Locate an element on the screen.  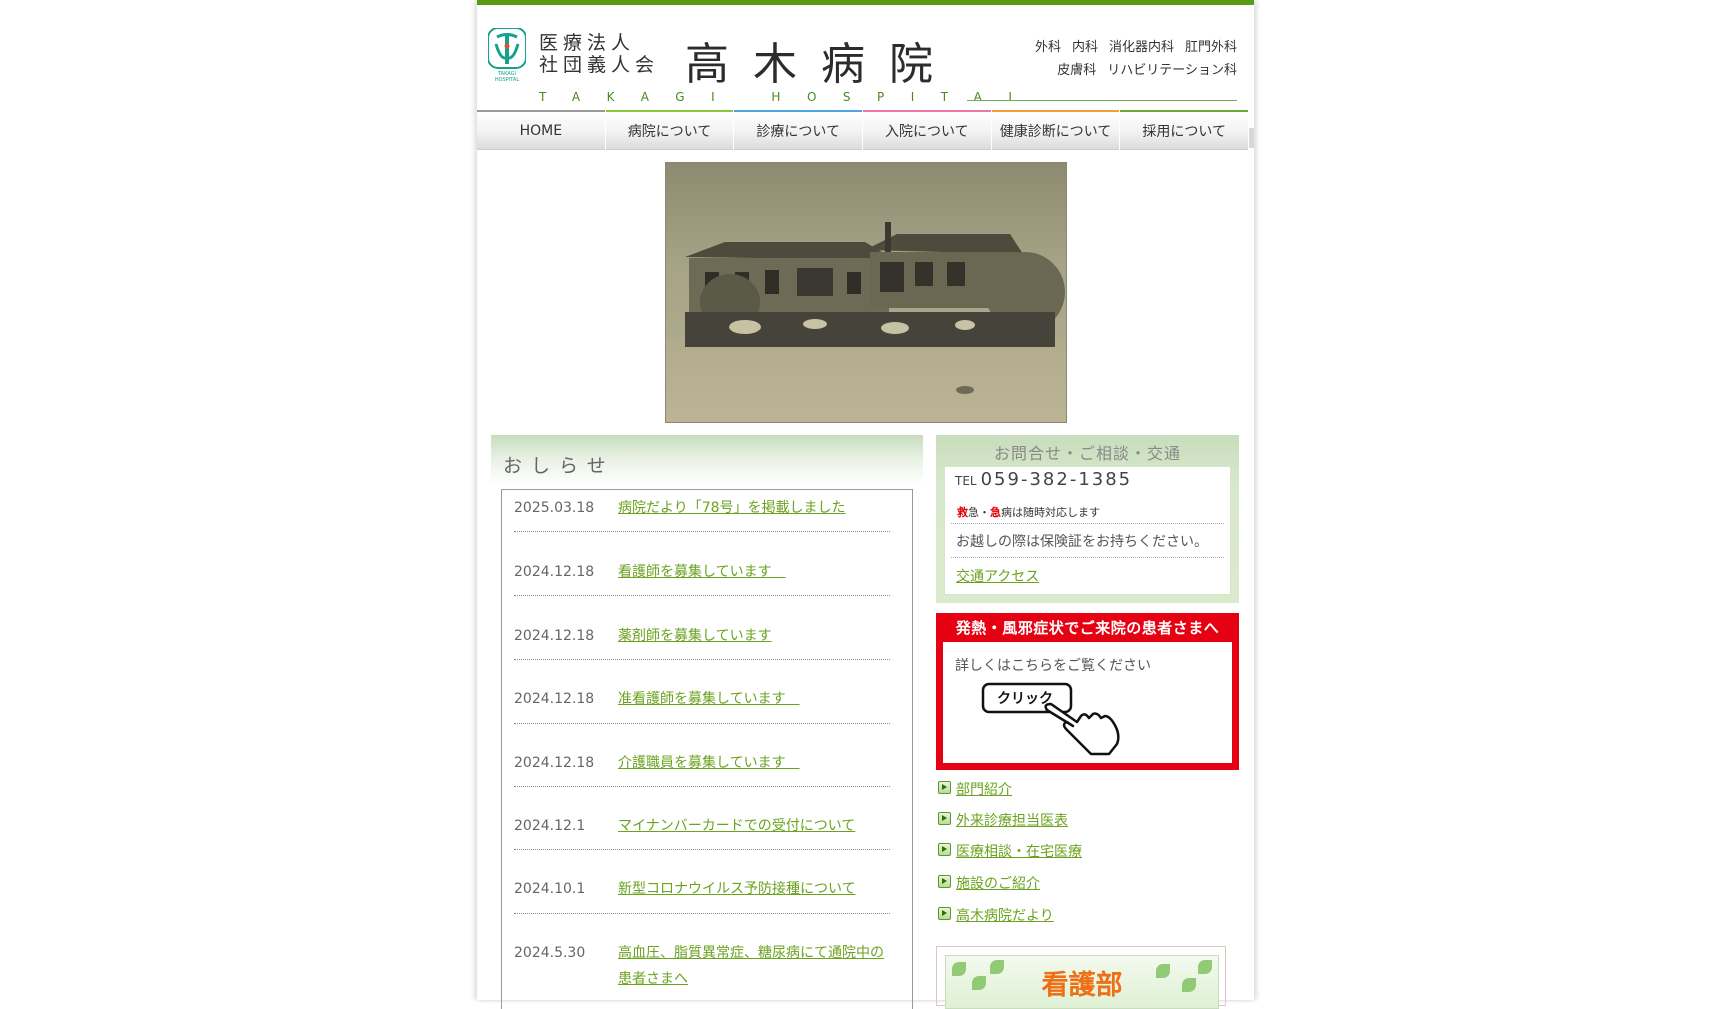
contact-title: お問合せ・ご相談・交通 is located at coordinates (1087, 453).